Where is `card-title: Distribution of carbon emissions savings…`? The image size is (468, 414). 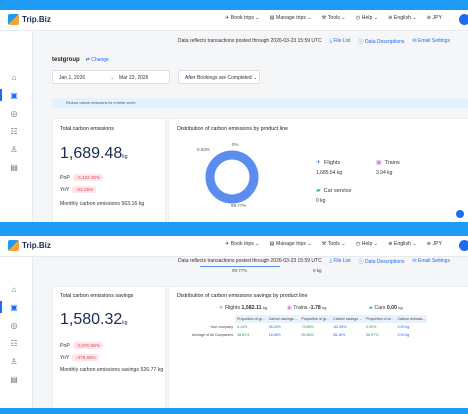
card-title: Distribution of carbon emissions savings… is located at coordinates (242, 296).